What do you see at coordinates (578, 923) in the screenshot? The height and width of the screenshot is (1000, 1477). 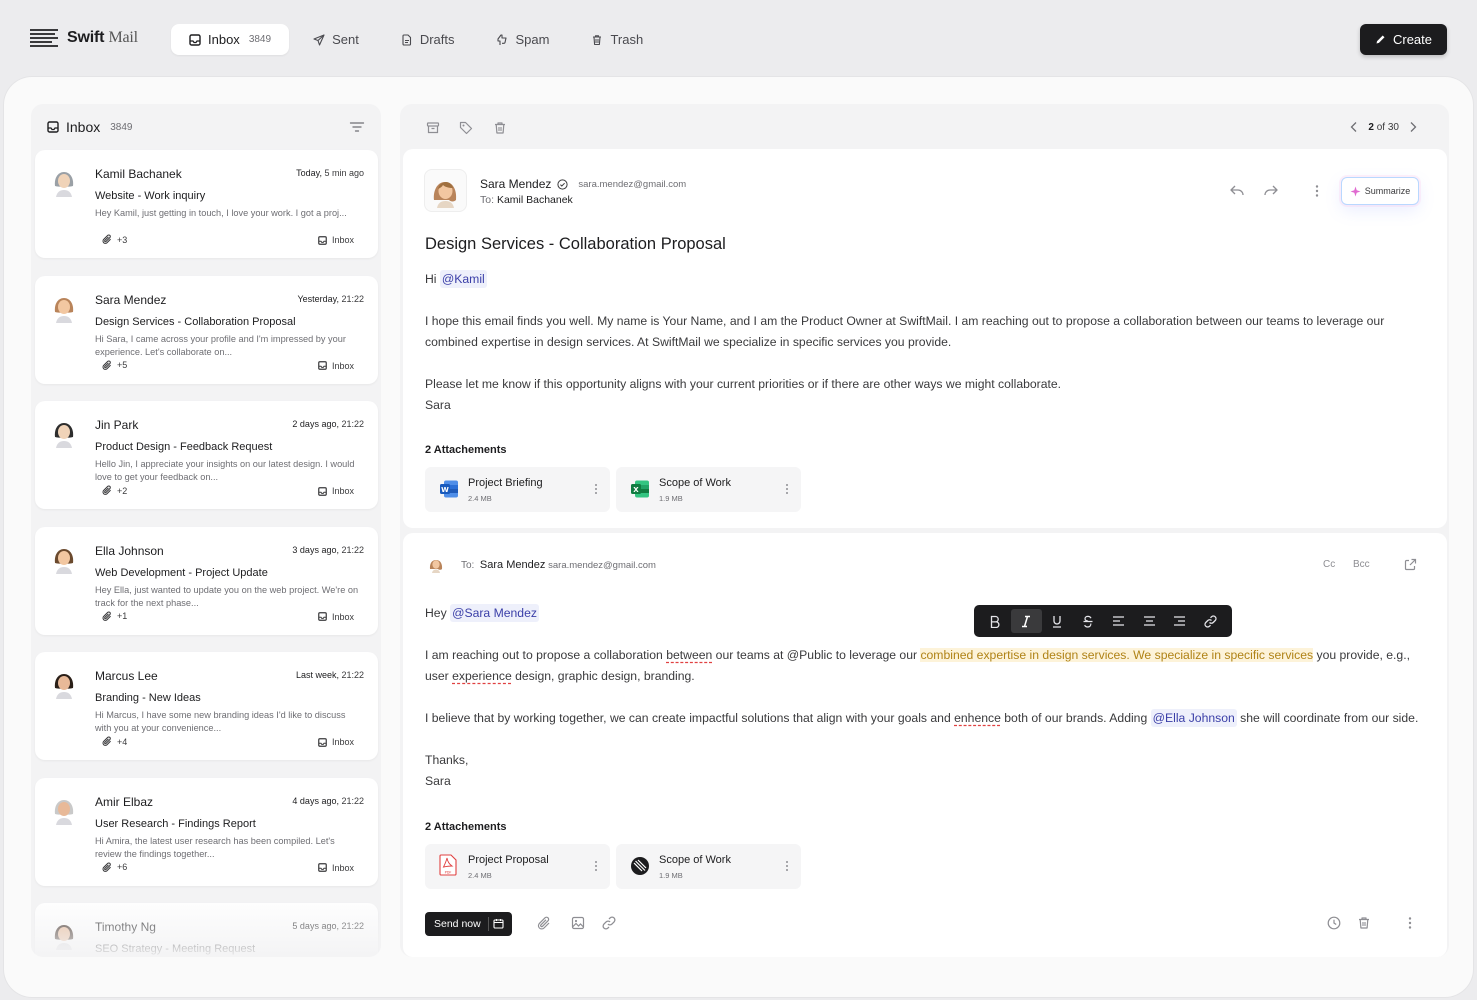 I see `image-icon` at bounding box center [578, 923].